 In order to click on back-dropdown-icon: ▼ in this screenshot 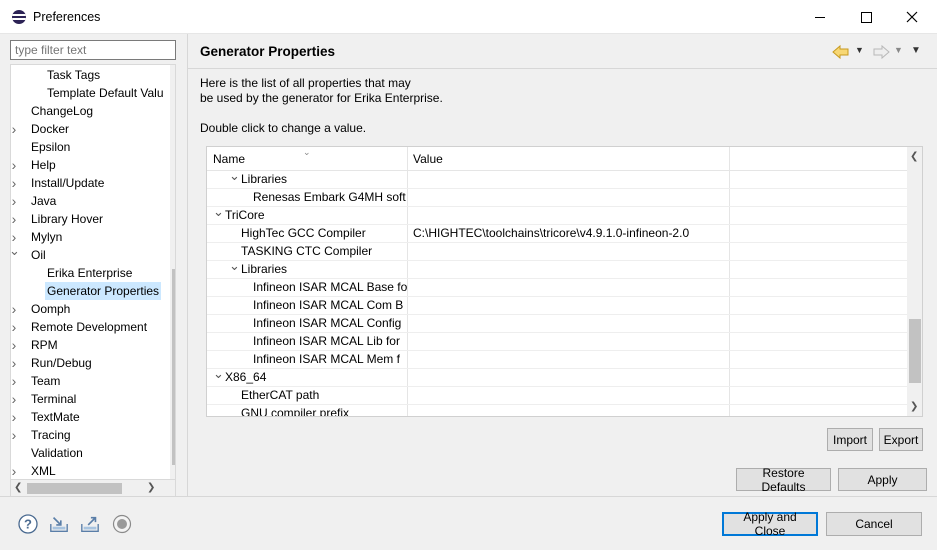, I will do `click(859, 50)`.